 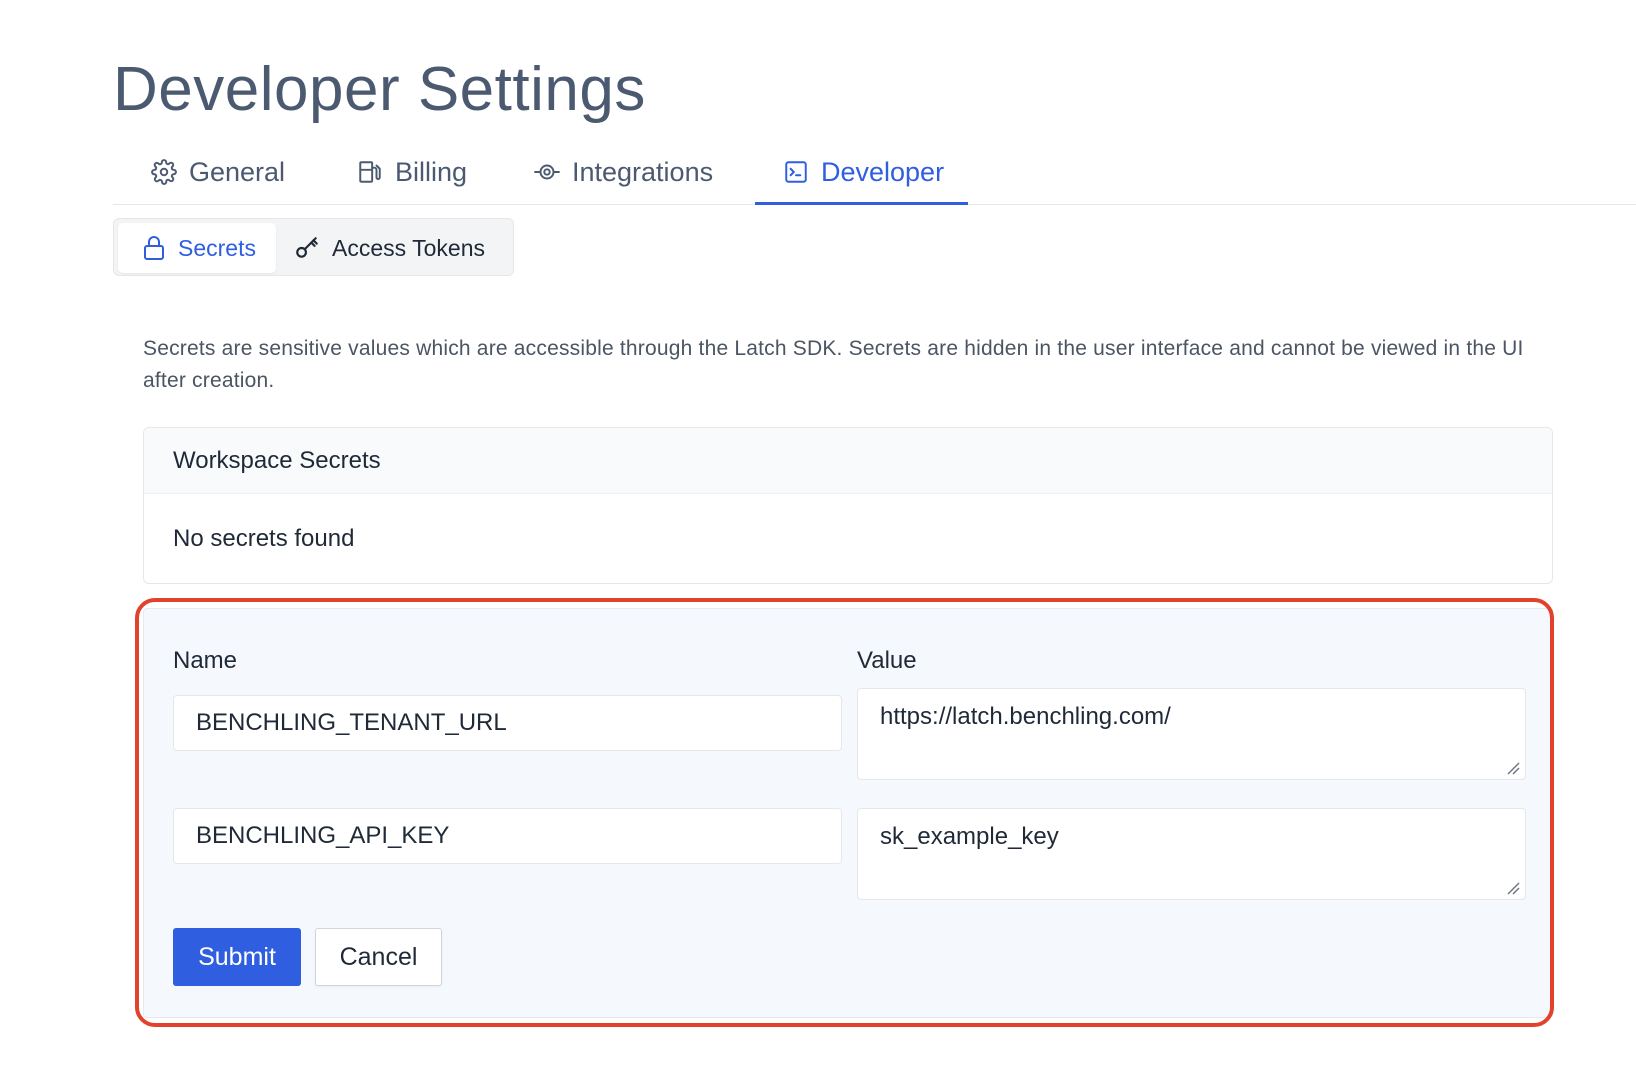 I want to click on gear-icon, so click(x=164, y=172).